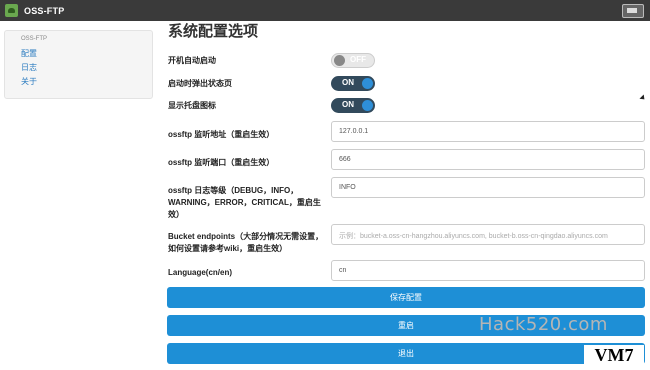 The width and height of the screenshot is (650, 370). Describe the element at coordinates (29, 81) in the screenshot. I see `sidebar-item-about: 关于` at that location.